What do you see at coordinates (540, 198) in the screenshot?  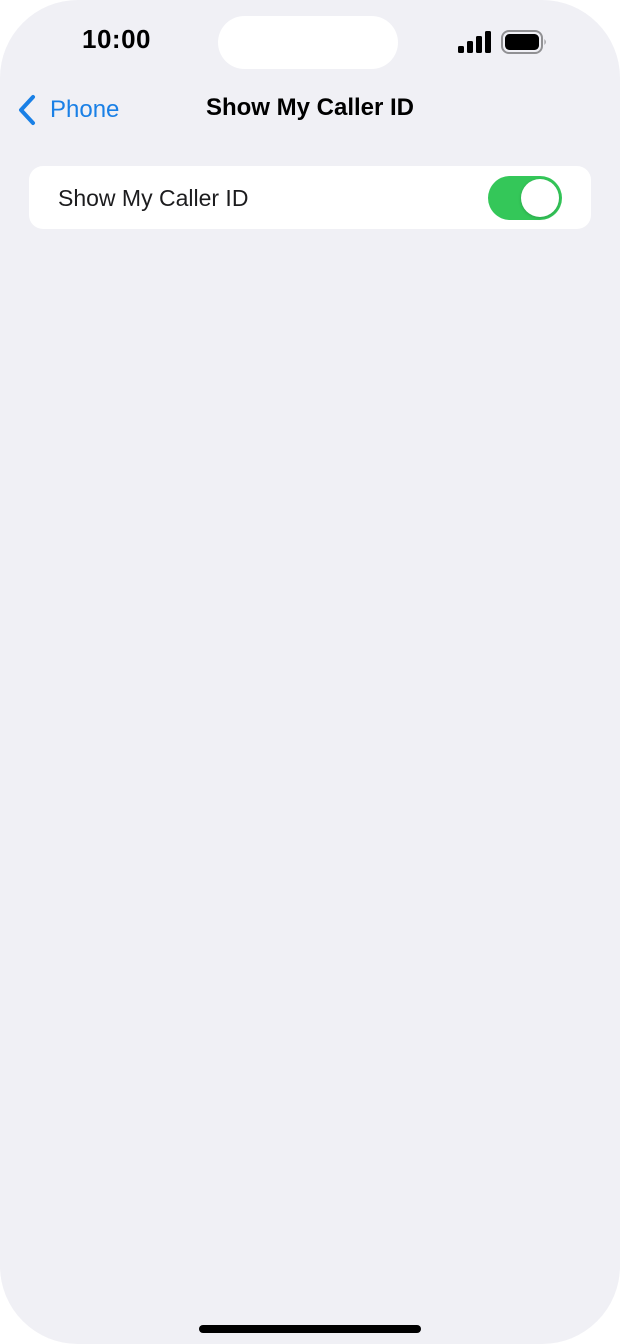 I see `toggle-knob` at bounding box center [540, 198].